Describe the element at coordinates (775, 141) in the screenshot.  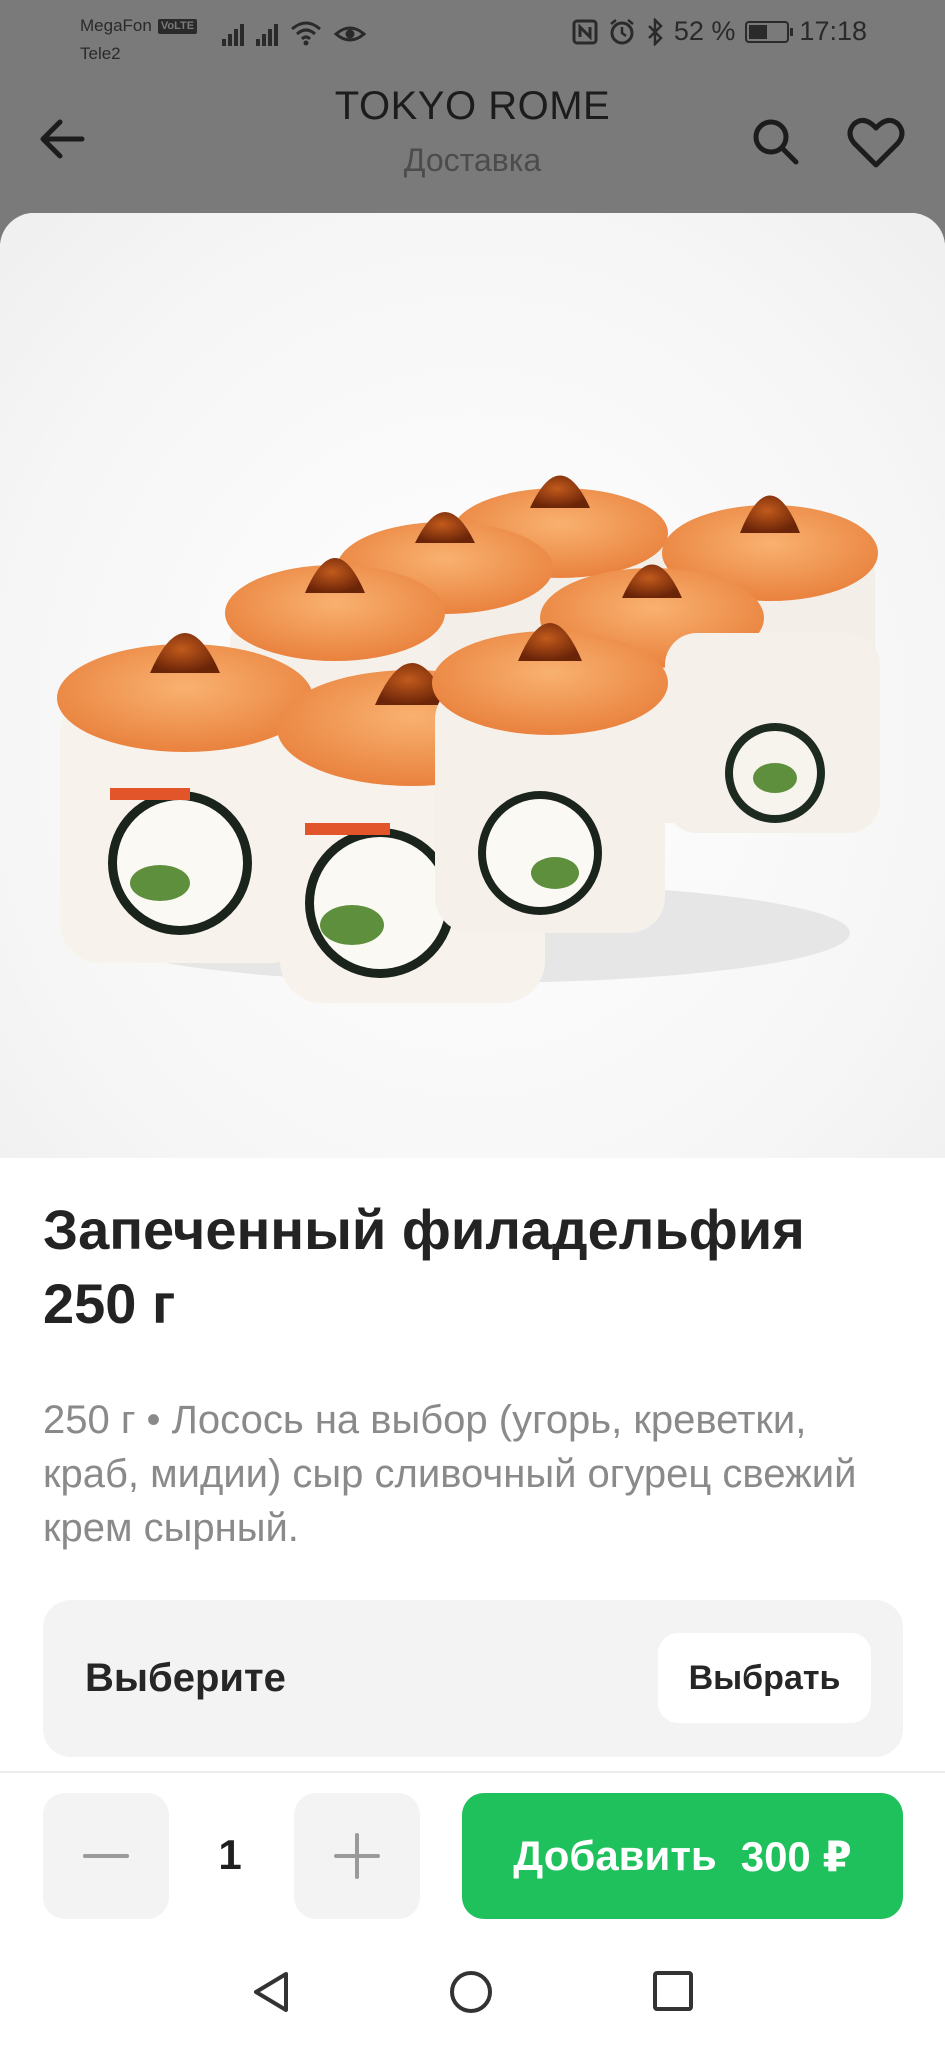
I see `search-icon` at that location.